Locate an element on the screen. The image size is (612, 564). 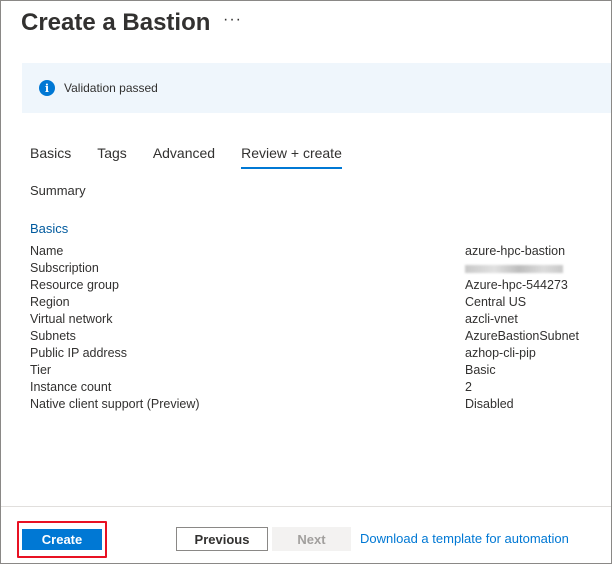
row-value: azure-hpc-bastion is located at coordinates (515, 251).